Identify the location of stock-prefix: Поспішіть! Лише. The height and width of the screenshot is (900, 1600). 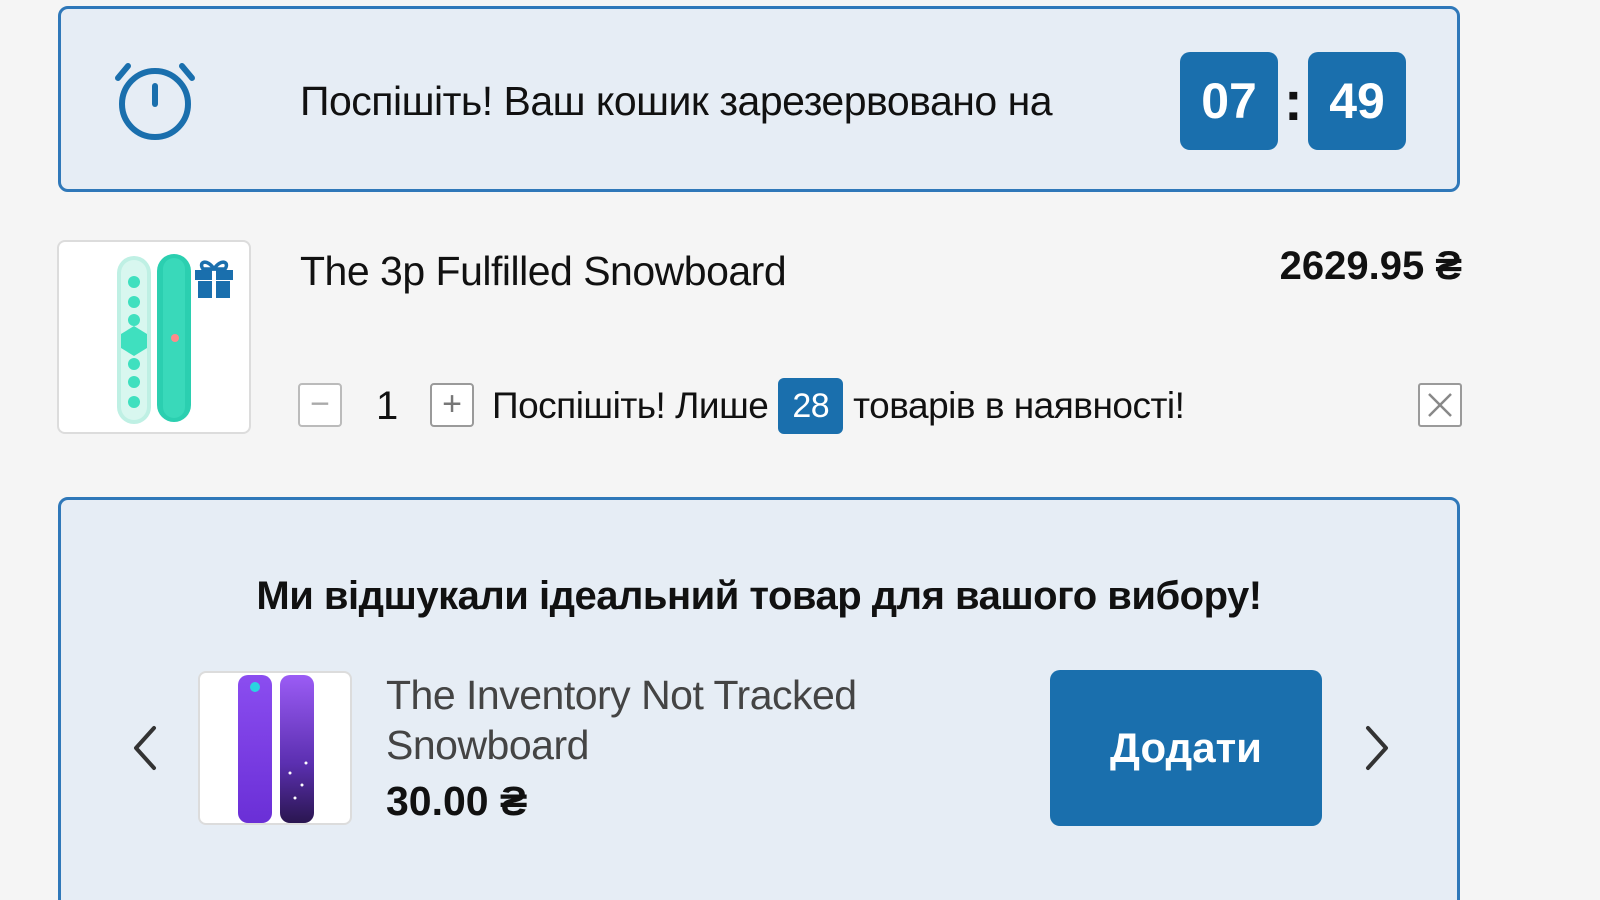
(630, 405).